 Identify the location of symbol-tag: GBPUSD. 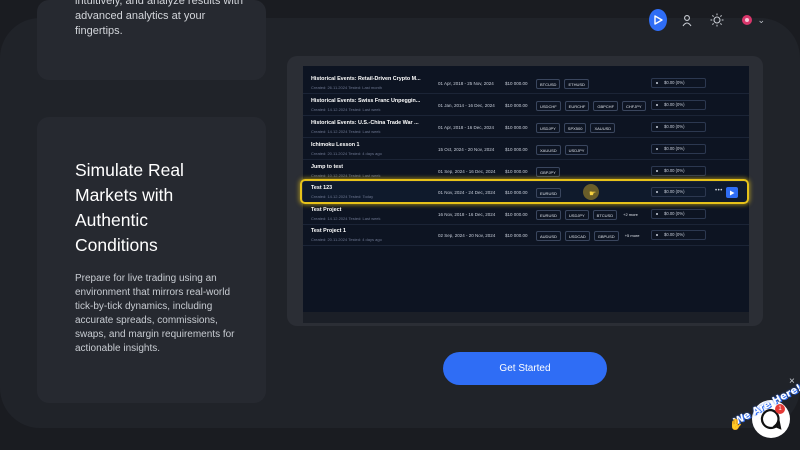
(606, 236).